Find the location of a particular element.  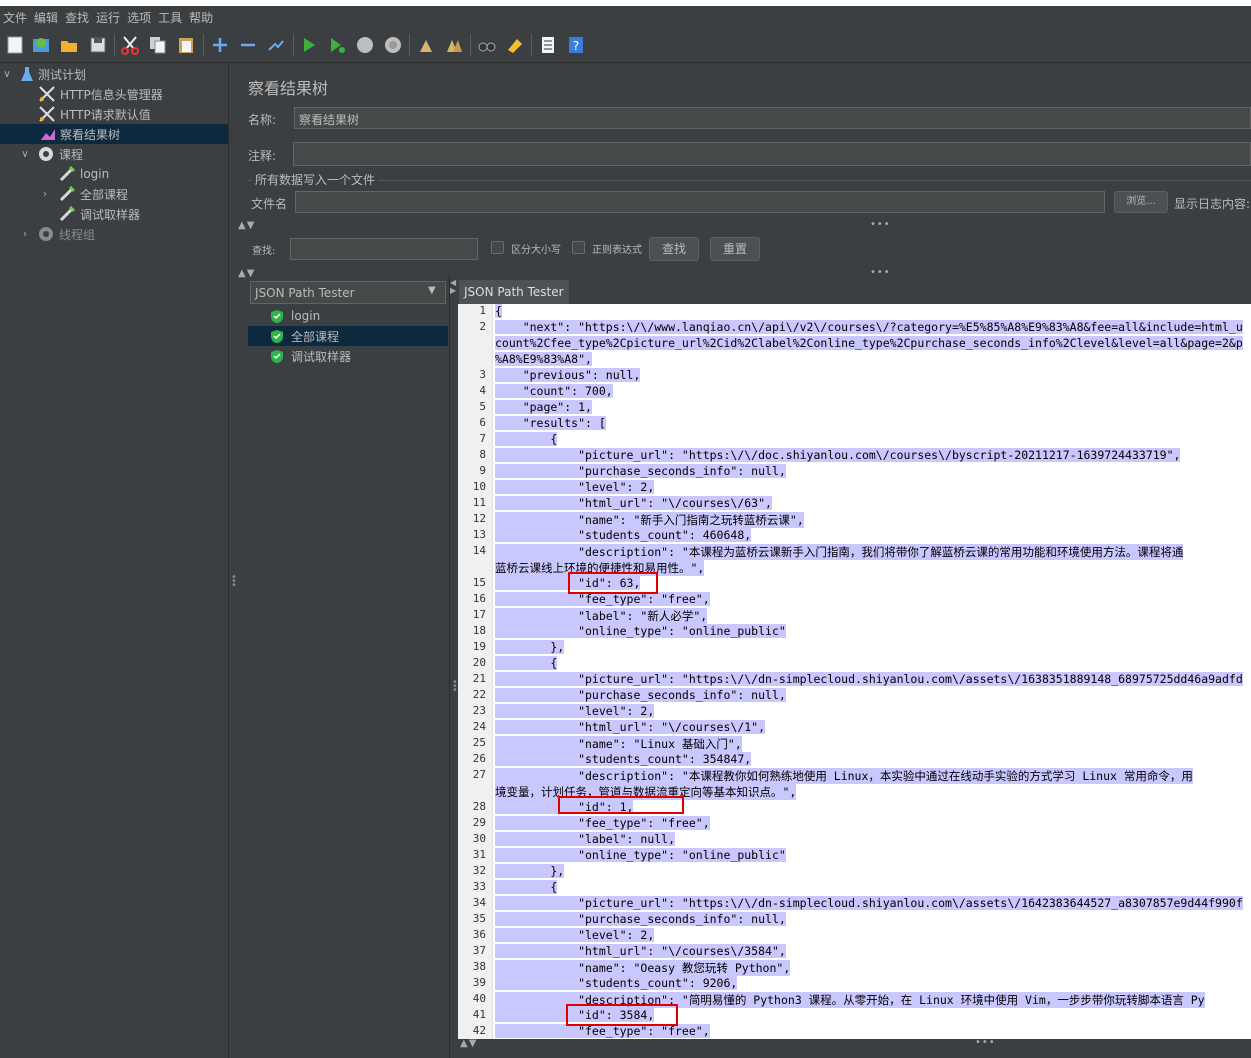

tab-json-path-tester: JSON Path Tester is located at coordinates (514, 293).